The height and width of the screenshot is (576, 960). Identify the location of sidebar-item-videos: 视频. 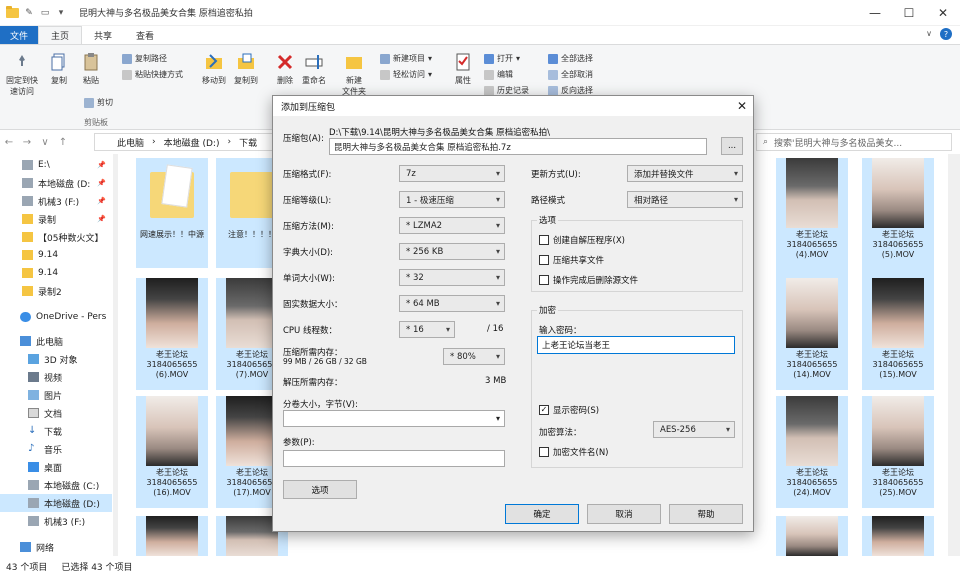
(56, 377).